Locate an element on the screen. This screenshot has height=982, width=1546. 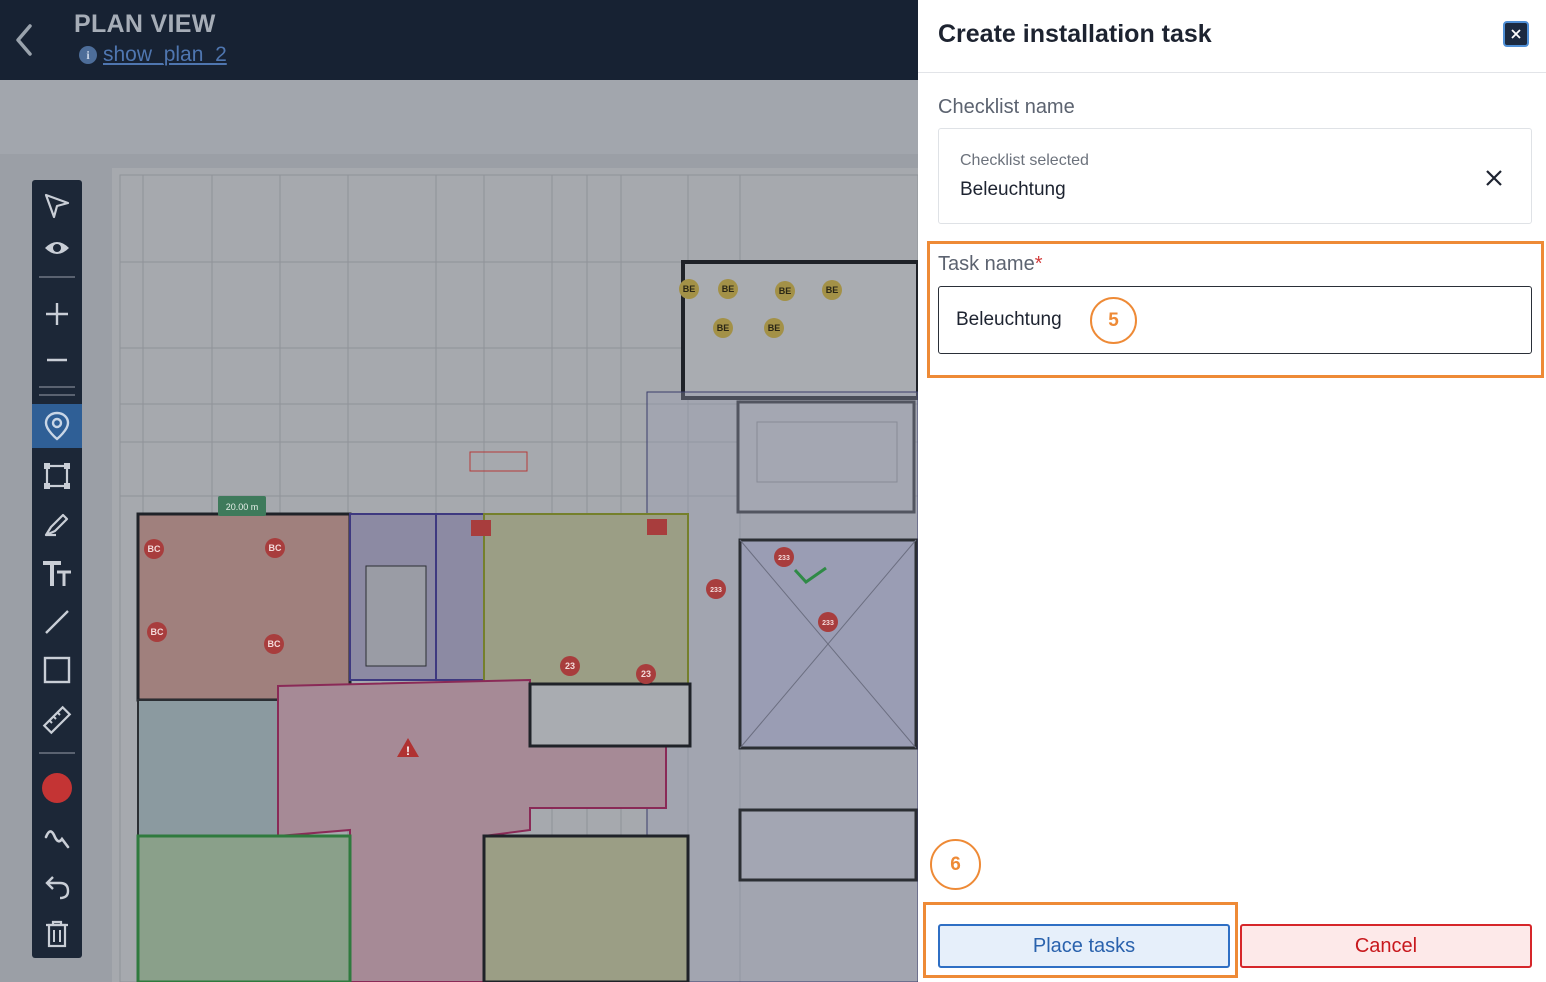
trash-icon is located at coordinates (57, 934).